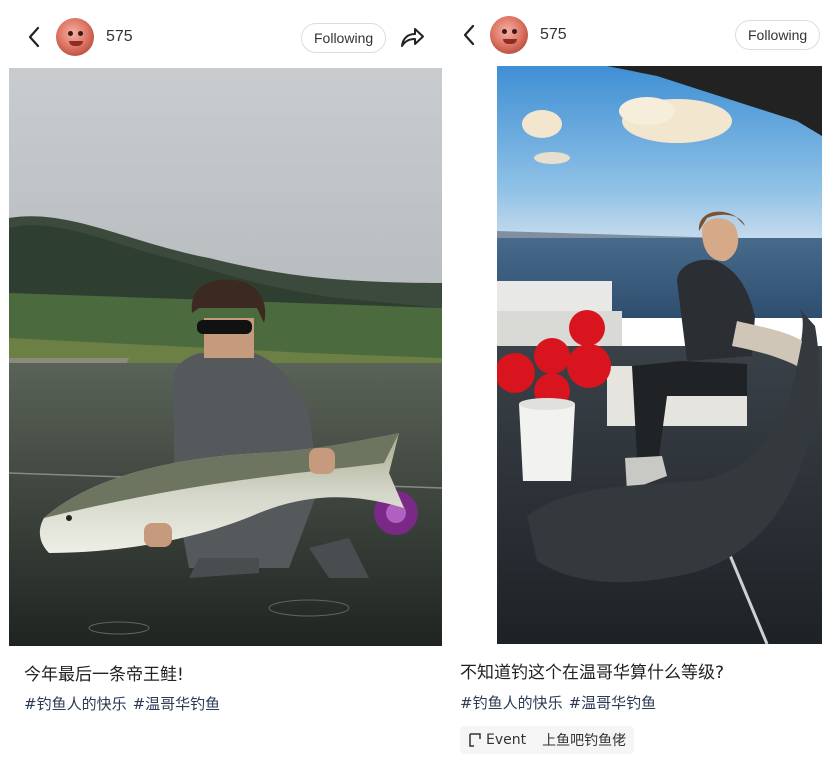 The width and height of the screenshot is (831, 768). Describe the element at coordinates (475, 740) in the screenshot. I see `event-icon` at that location.